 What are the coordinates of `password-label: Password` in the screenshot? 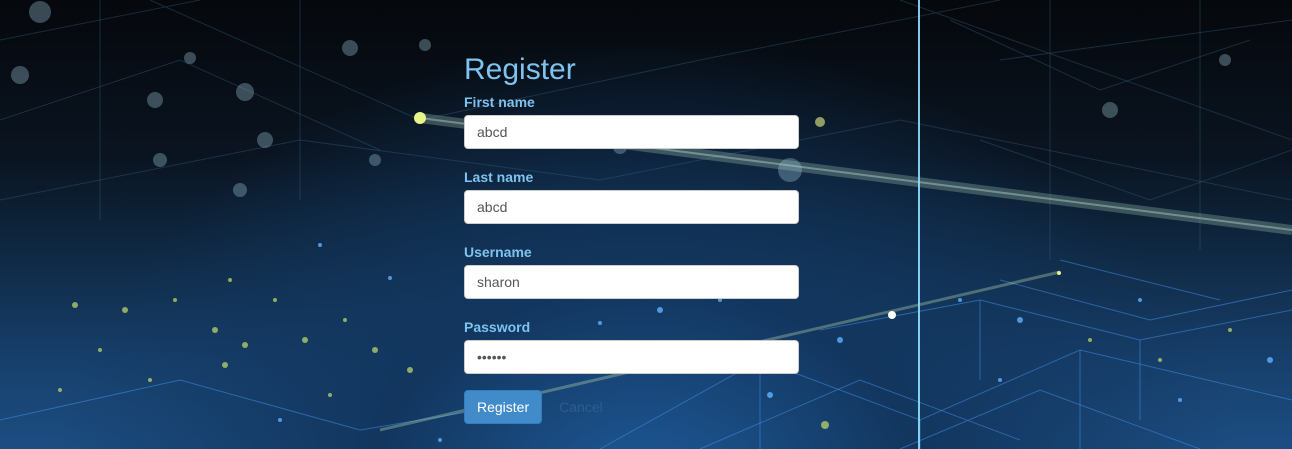 It's located at (497, 327).